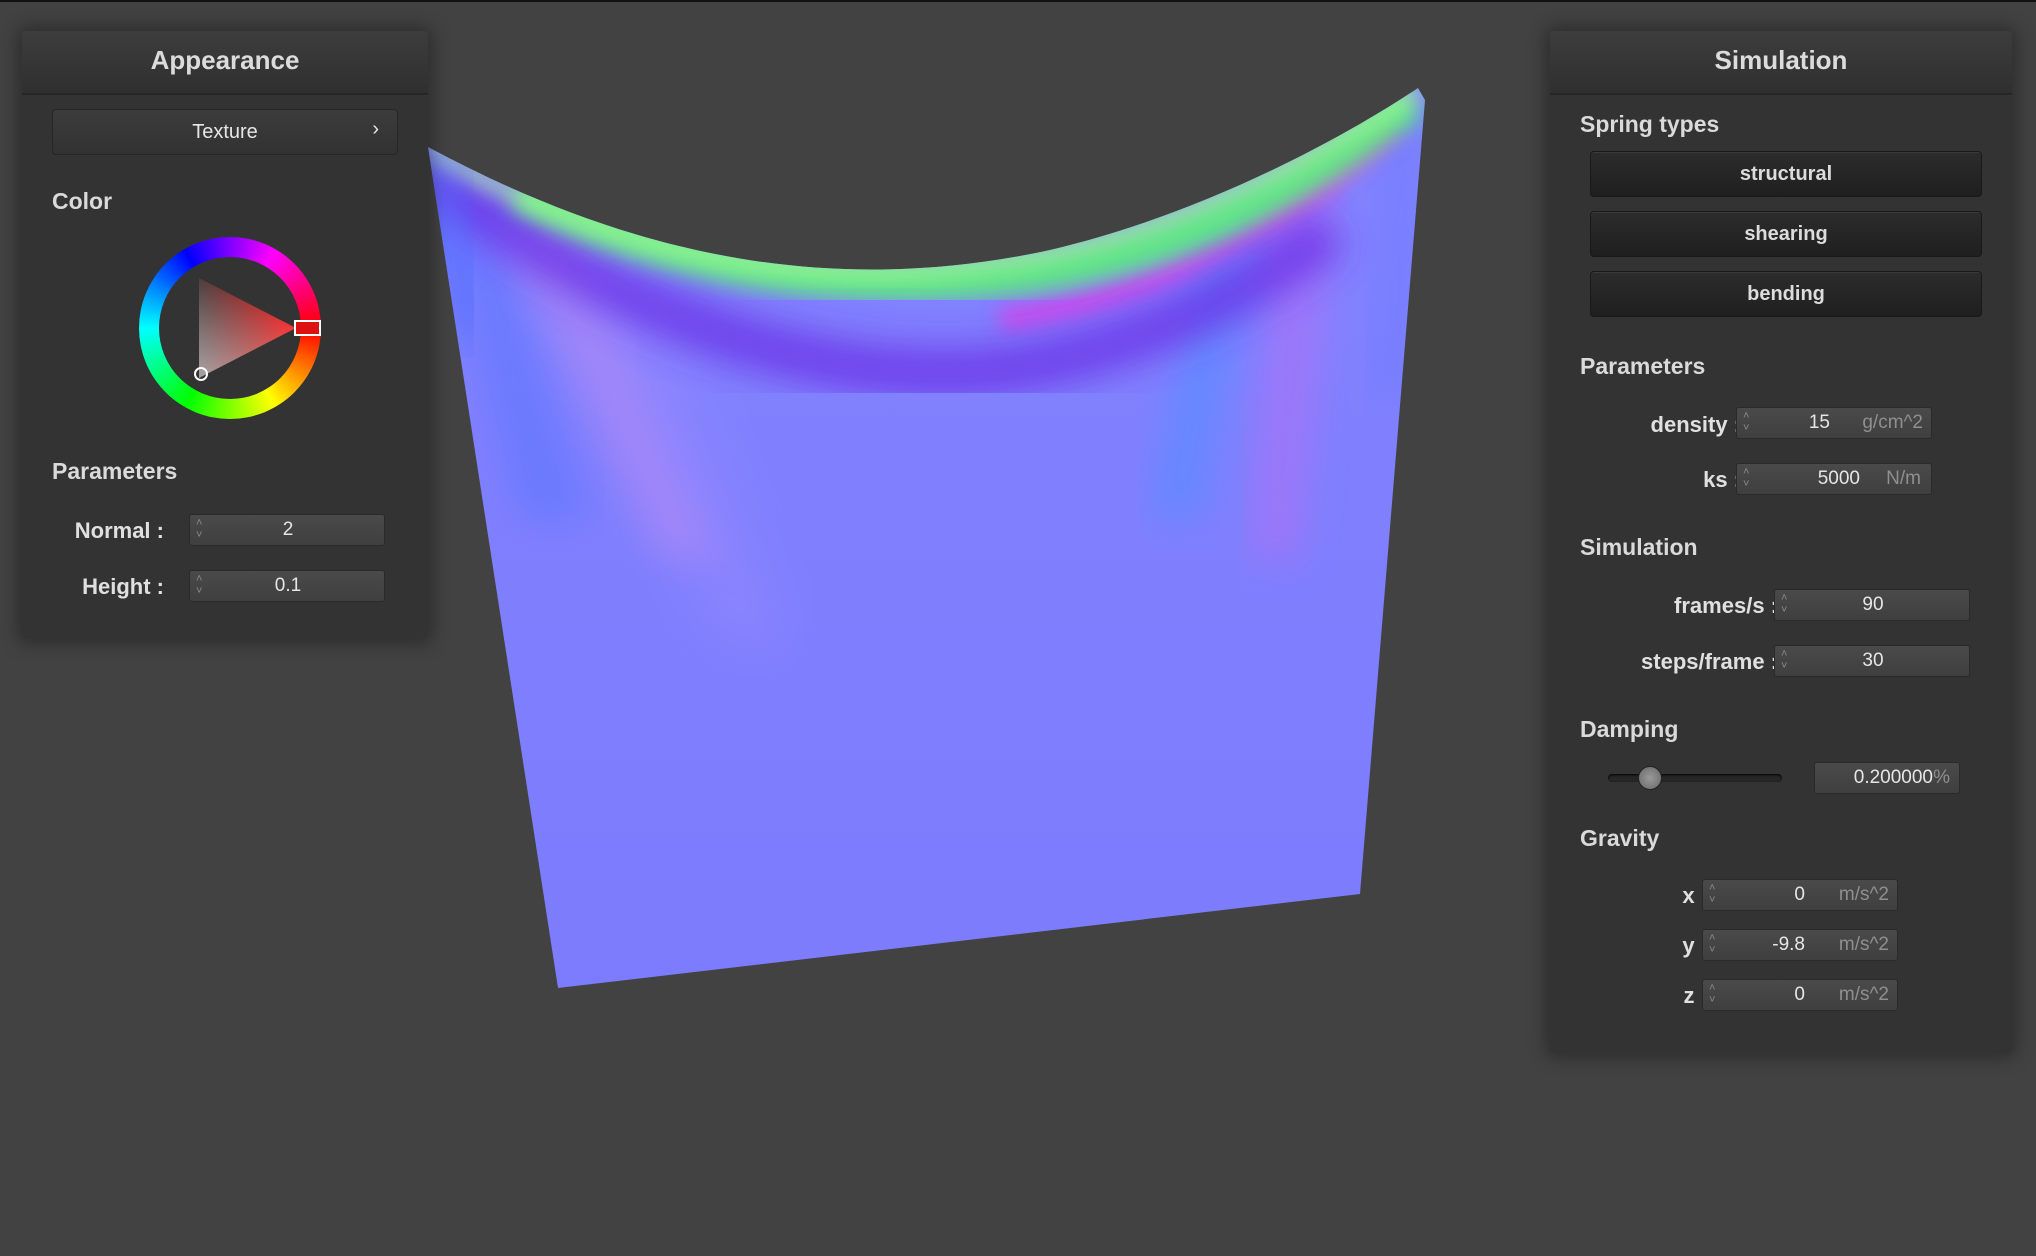  I want to click on appearance-parameters-heading: Parameters, so click(115, 471).